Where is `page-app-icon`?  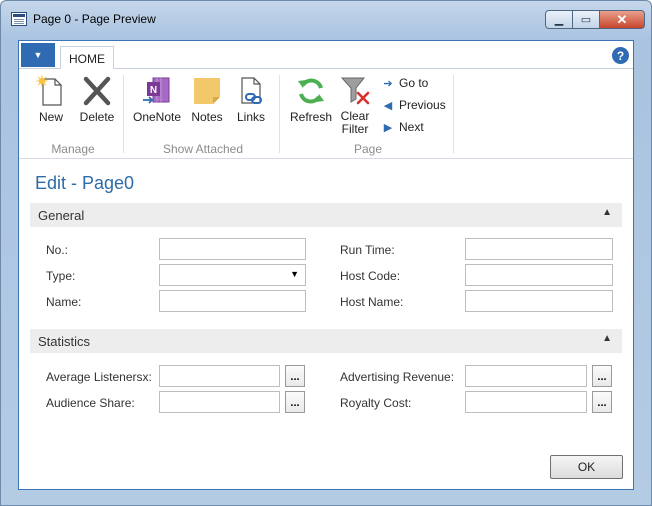 page-app-icon is located at coordinates (19, 19).